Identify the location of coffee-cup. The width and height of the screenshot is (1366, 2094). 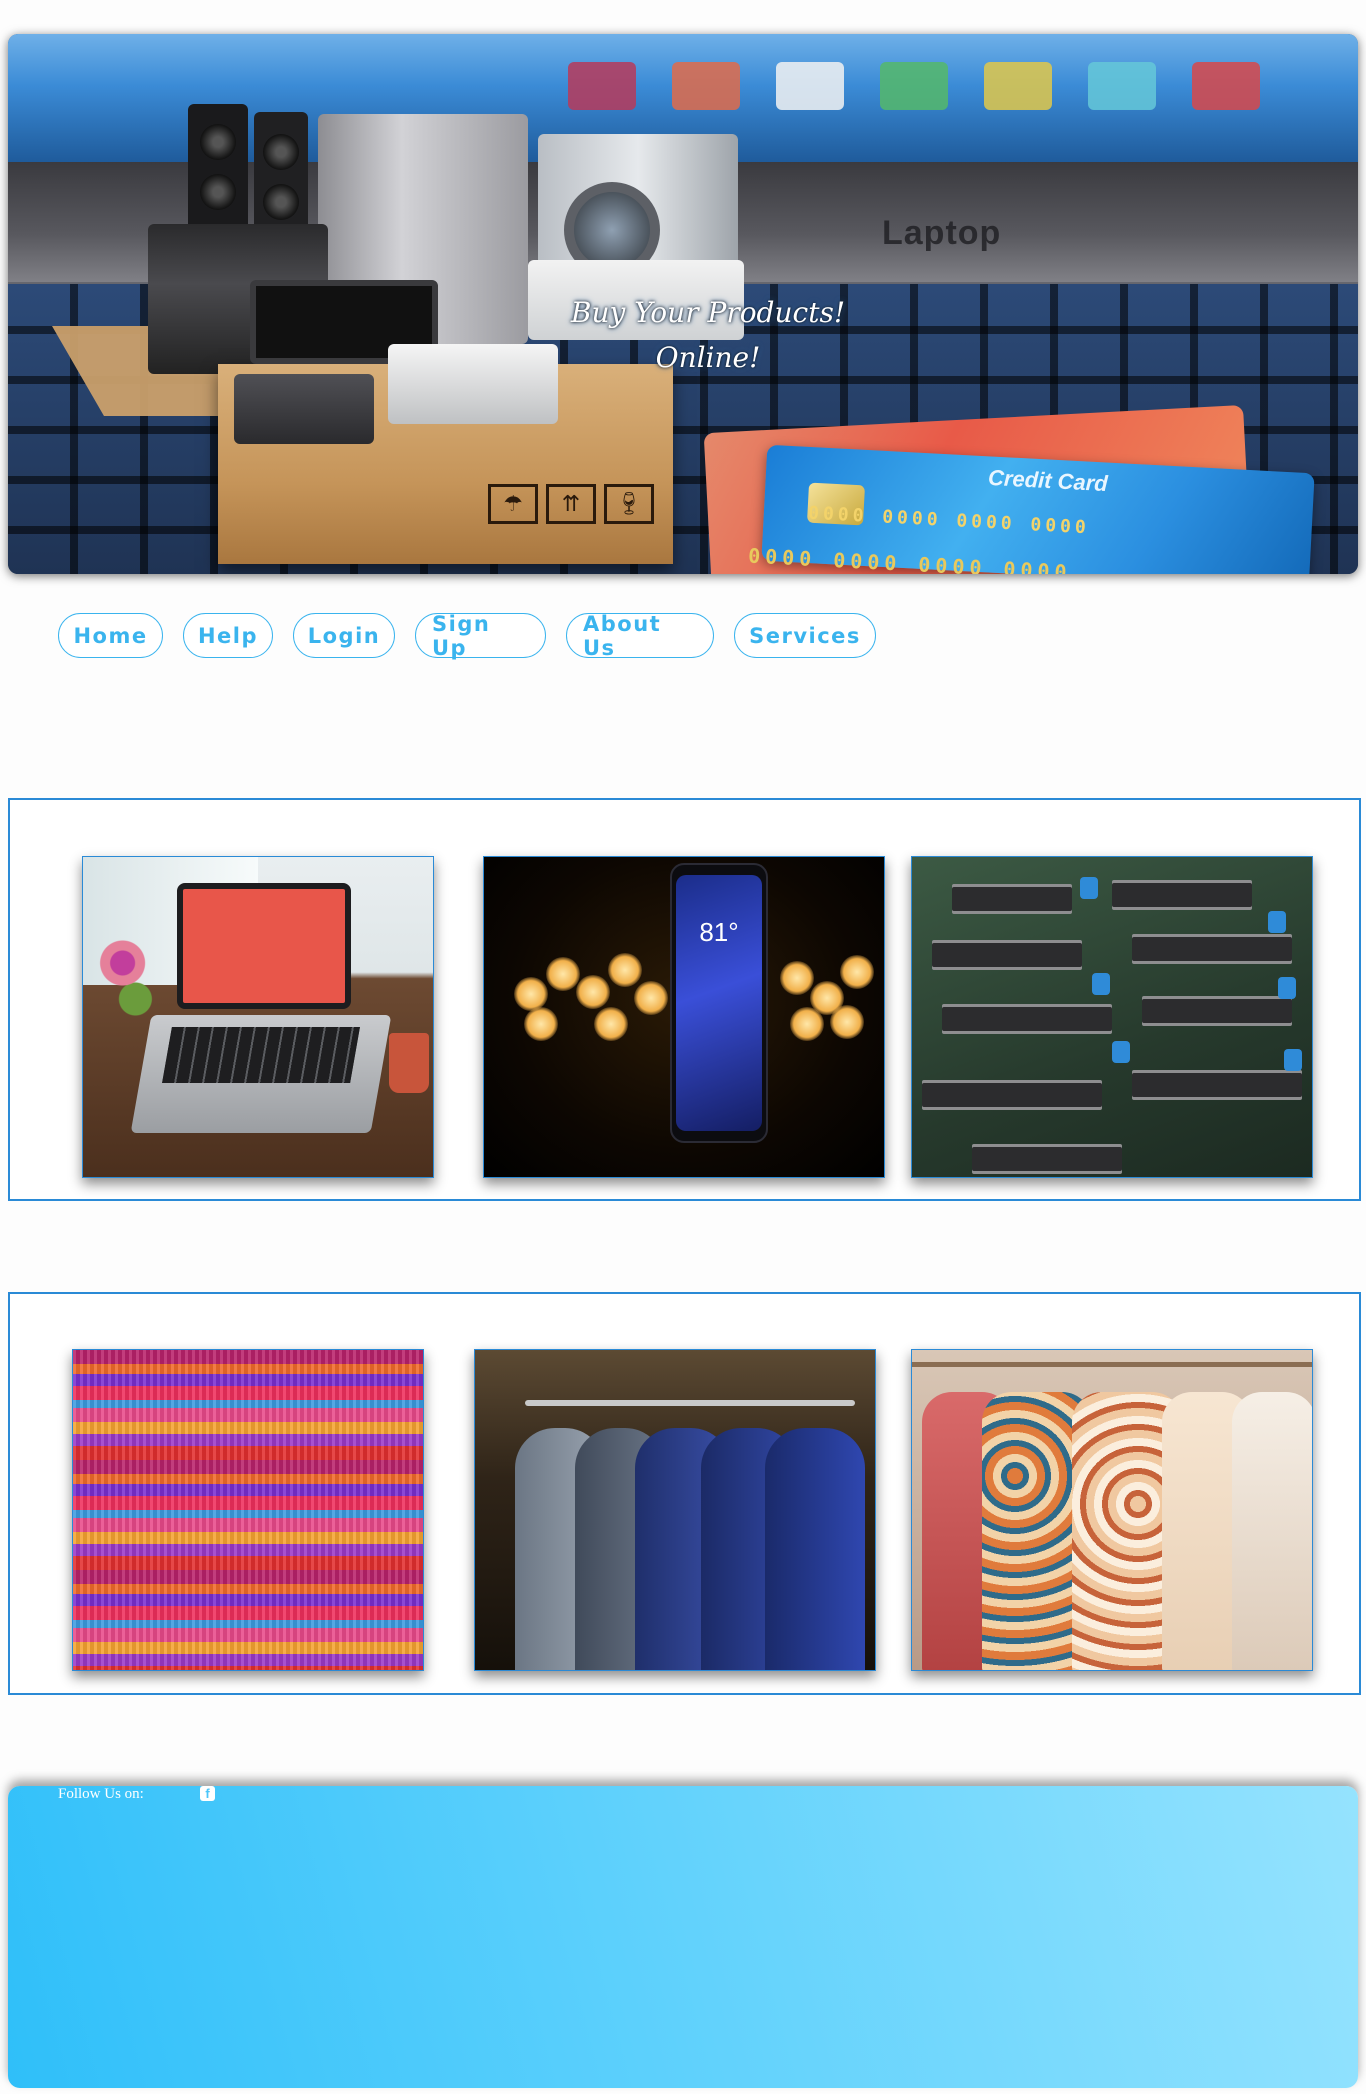
(409, 1063).